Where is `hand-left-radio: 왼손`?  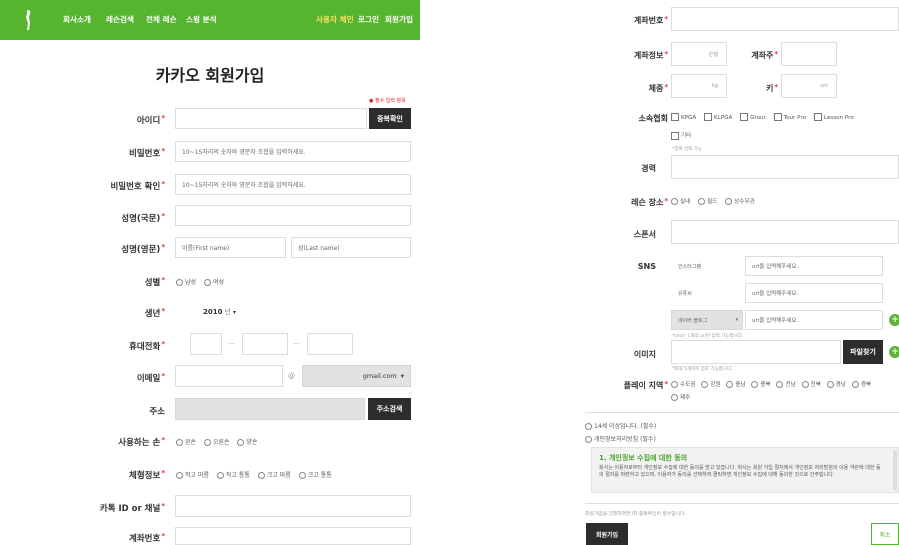
hand-left-radio: 왼손 is located at coordinates (186, 442).